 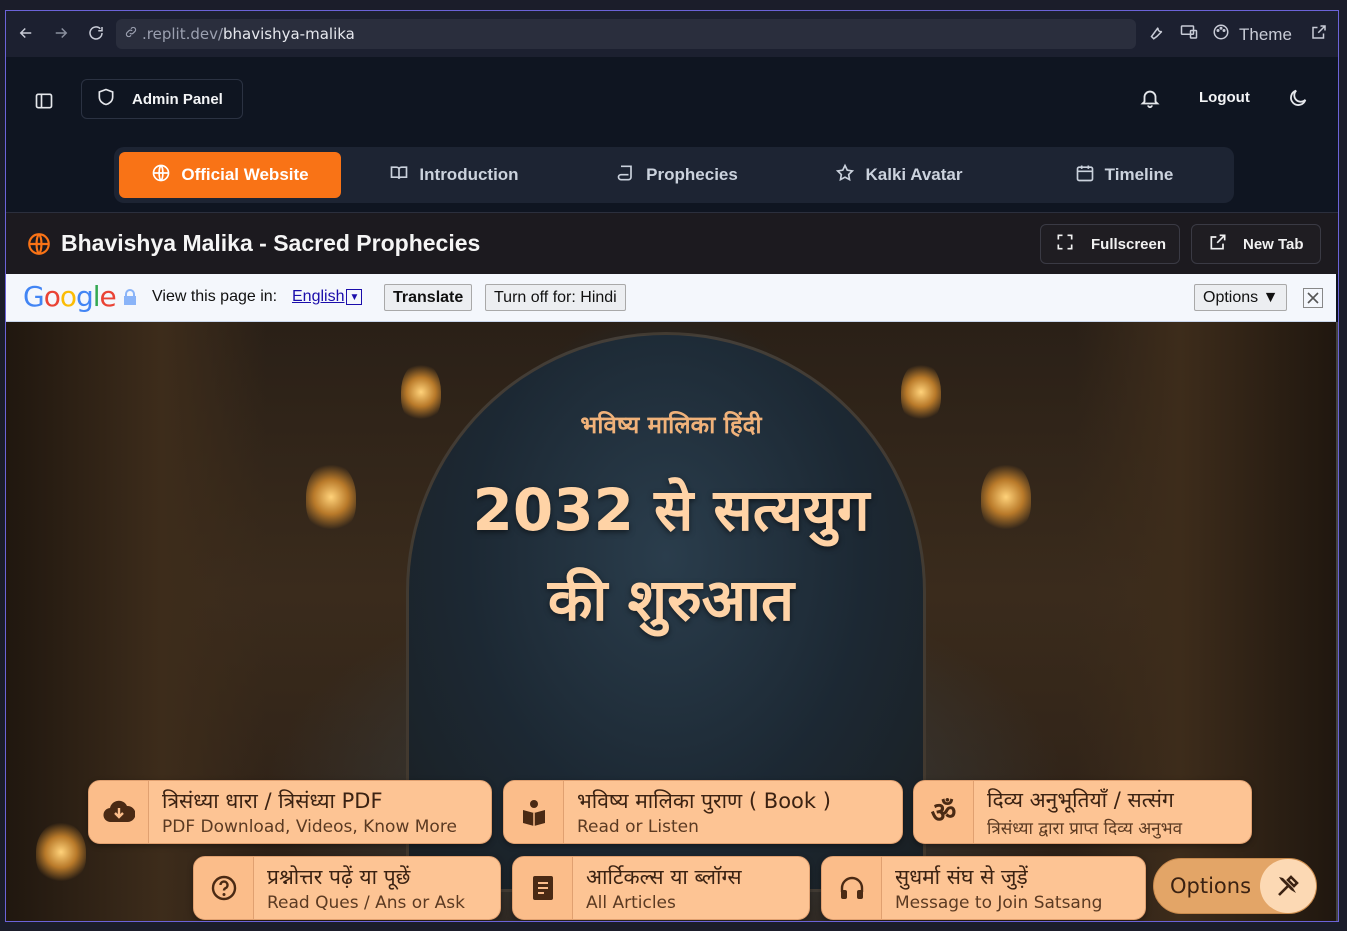 What do you see at coordinates (1139, 174) in the screenshot?
I see `tab-label: Timeline` at bounding box center [1139, 174].